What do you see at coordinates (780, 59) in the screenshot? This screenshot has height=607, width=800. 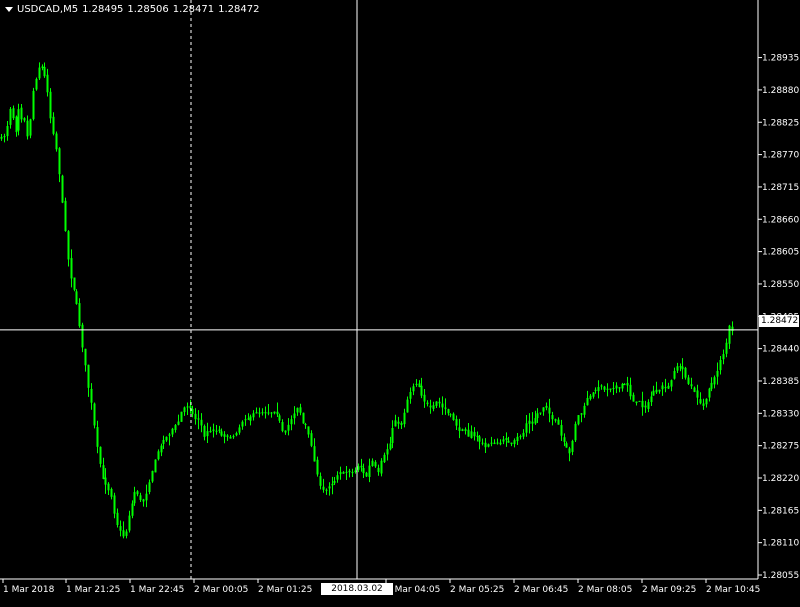 I see `y-tick-label: 1.28935` at bounding box center [780, 59].